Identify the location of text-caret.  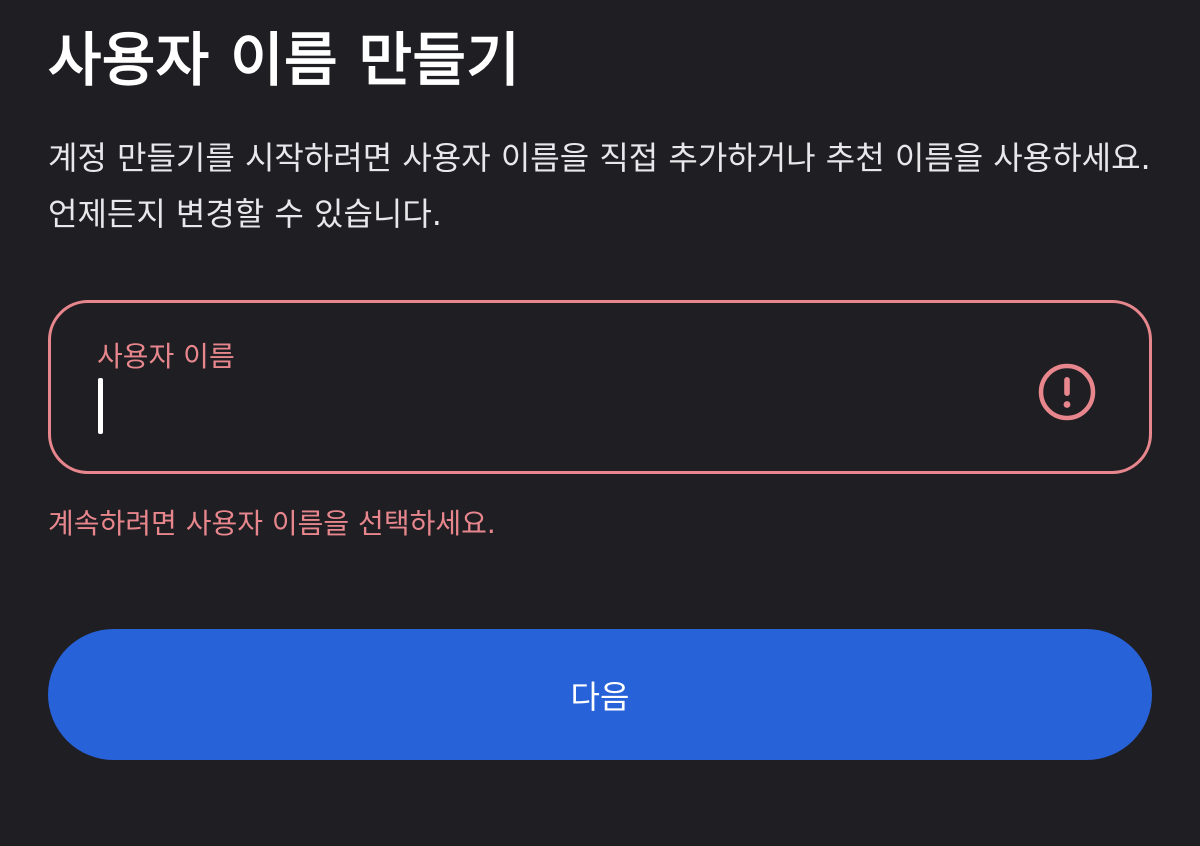
(100, 406).